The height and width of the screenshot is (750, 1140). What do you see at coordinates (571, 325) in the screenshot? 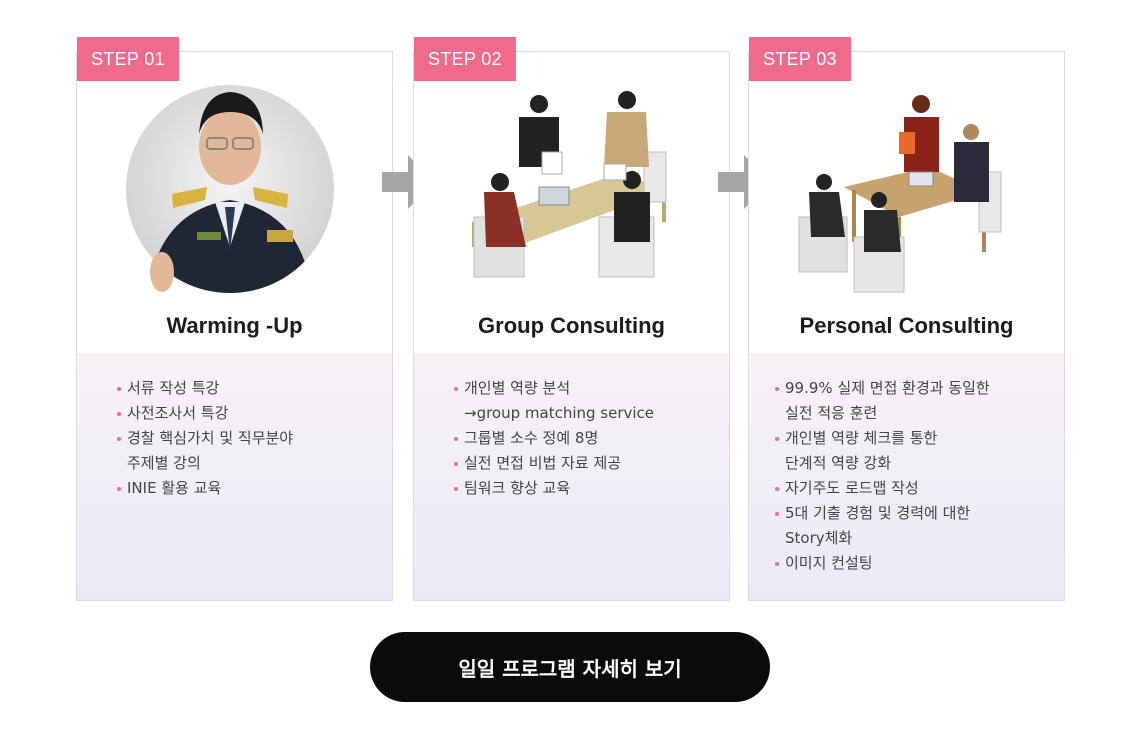
I see `step-title: Group Consulting` at bounding box center [571, 325].